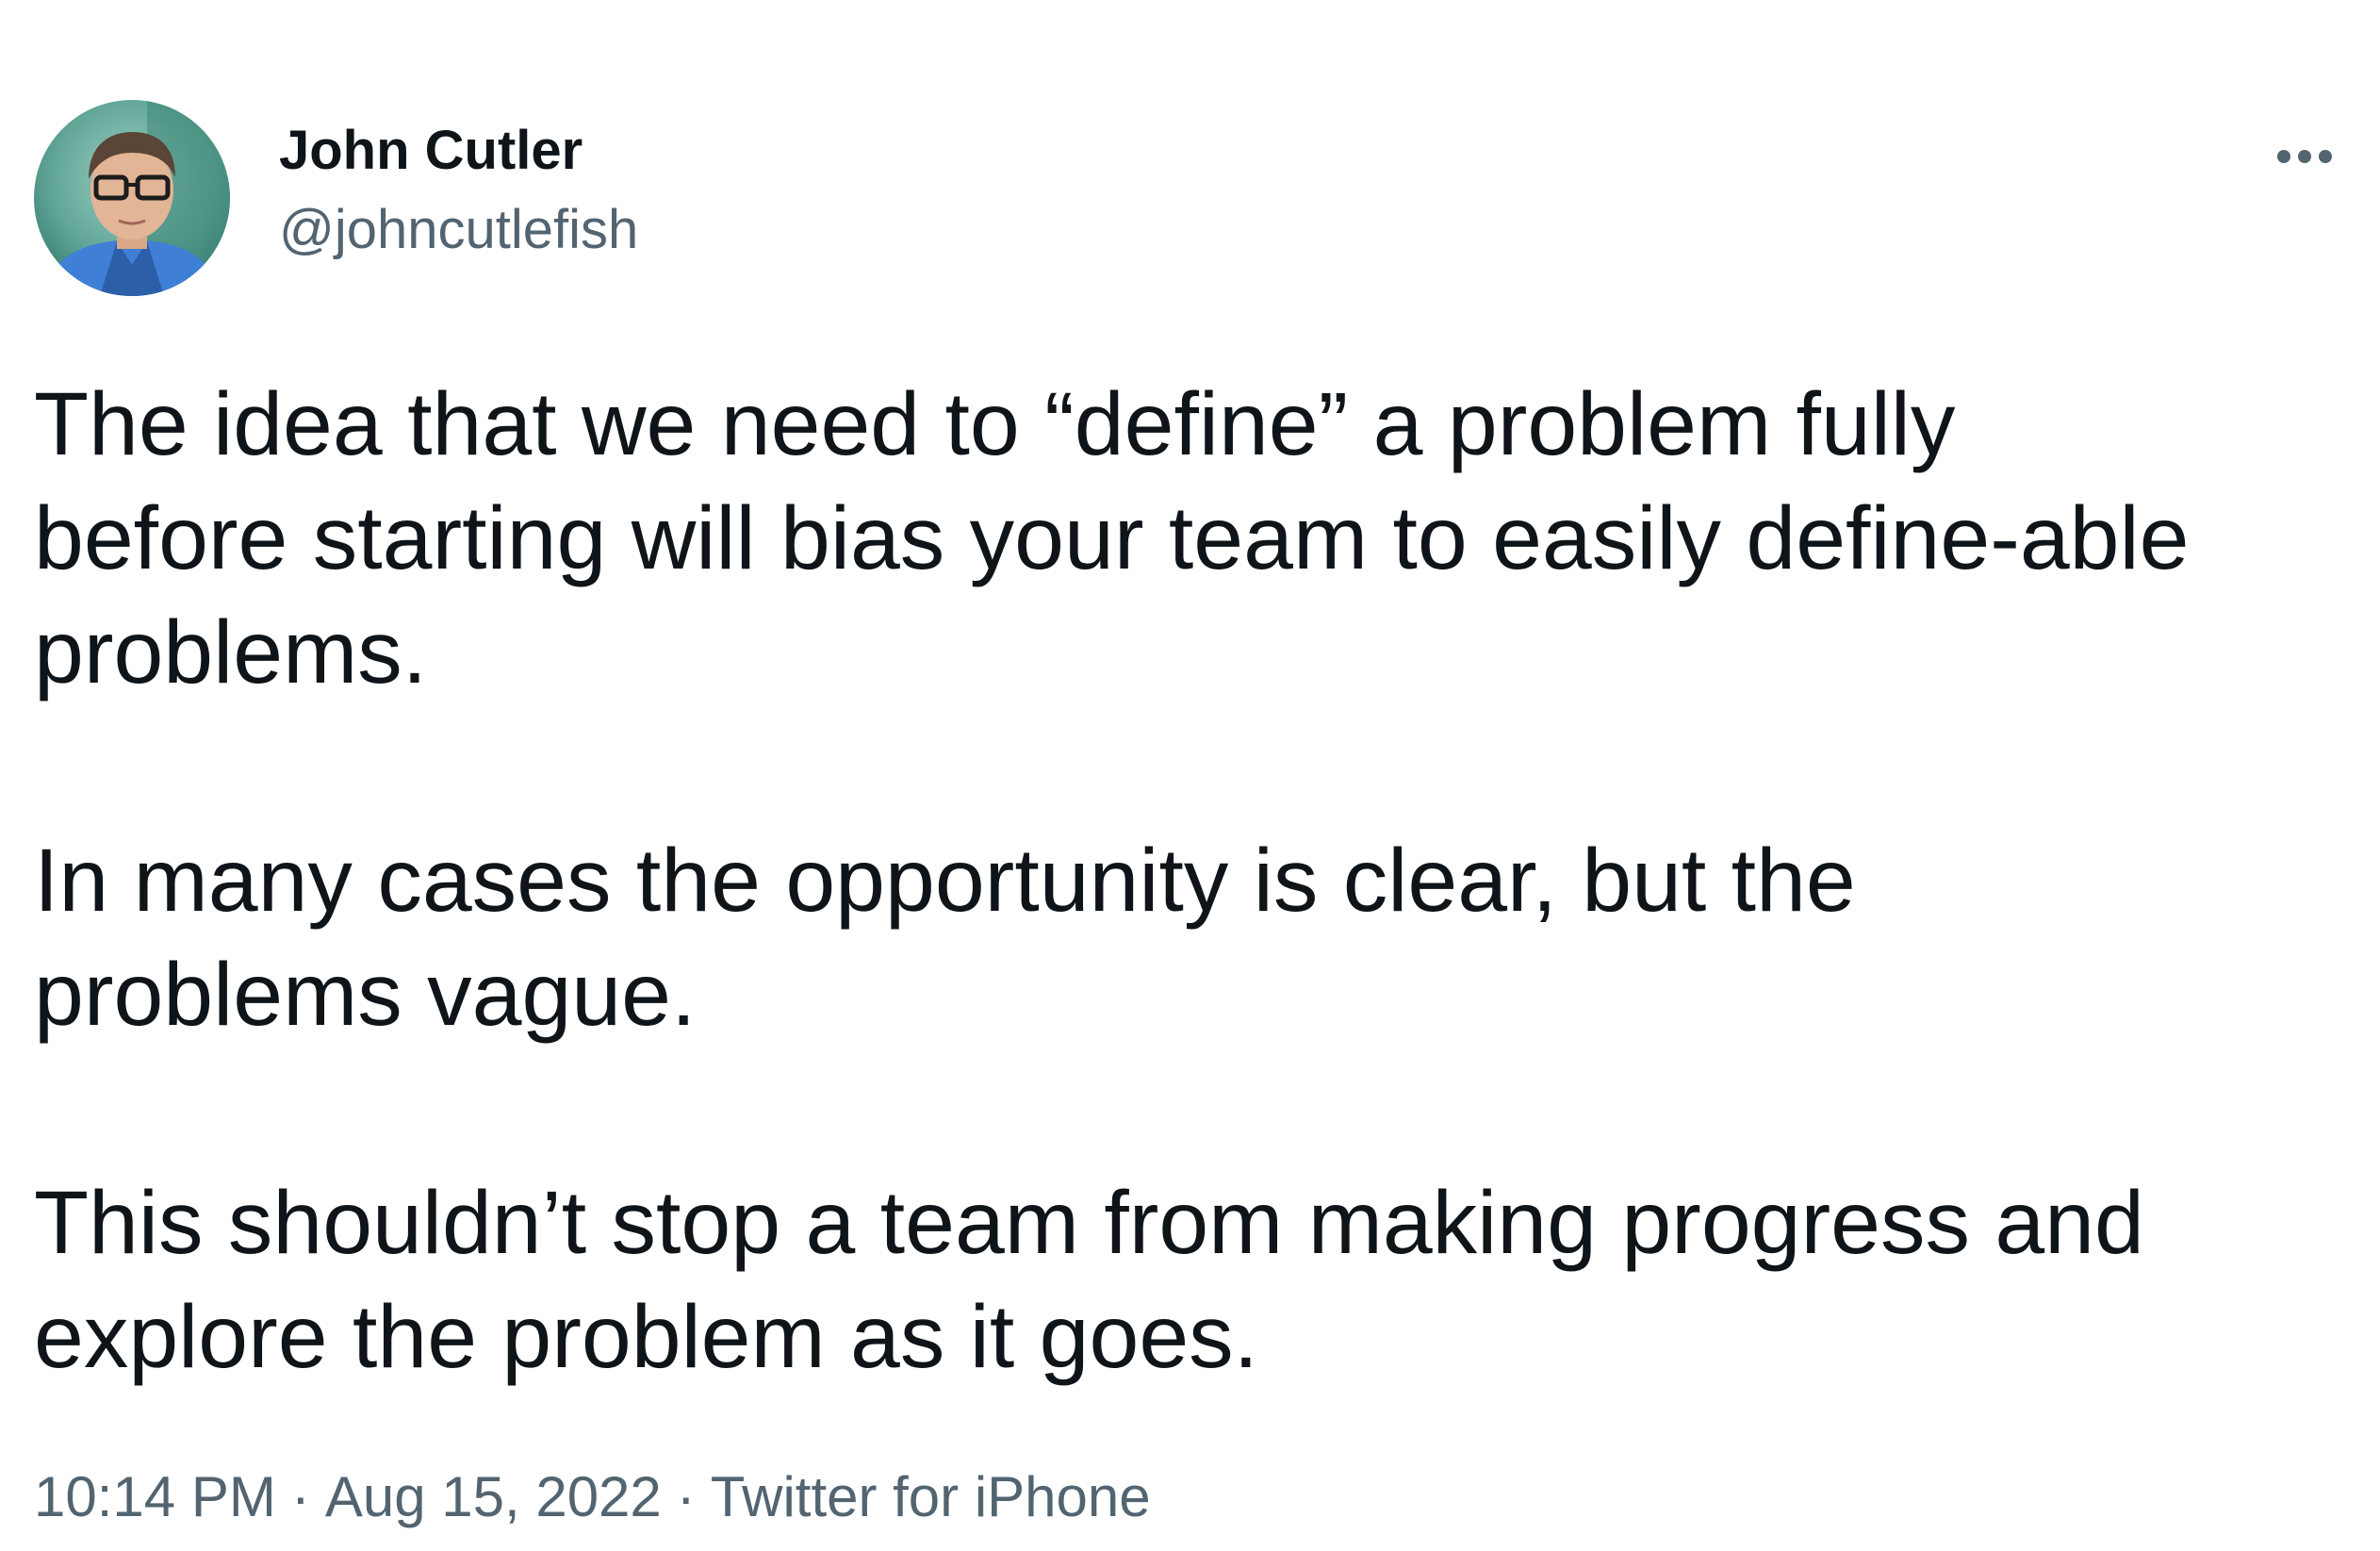 This screenshot has height=1551, width=2380. Describe the element at coordinates (493, 1496) in the screenshot. I see `tweet-timestamp-date: Aug 15, 2022` at that location.